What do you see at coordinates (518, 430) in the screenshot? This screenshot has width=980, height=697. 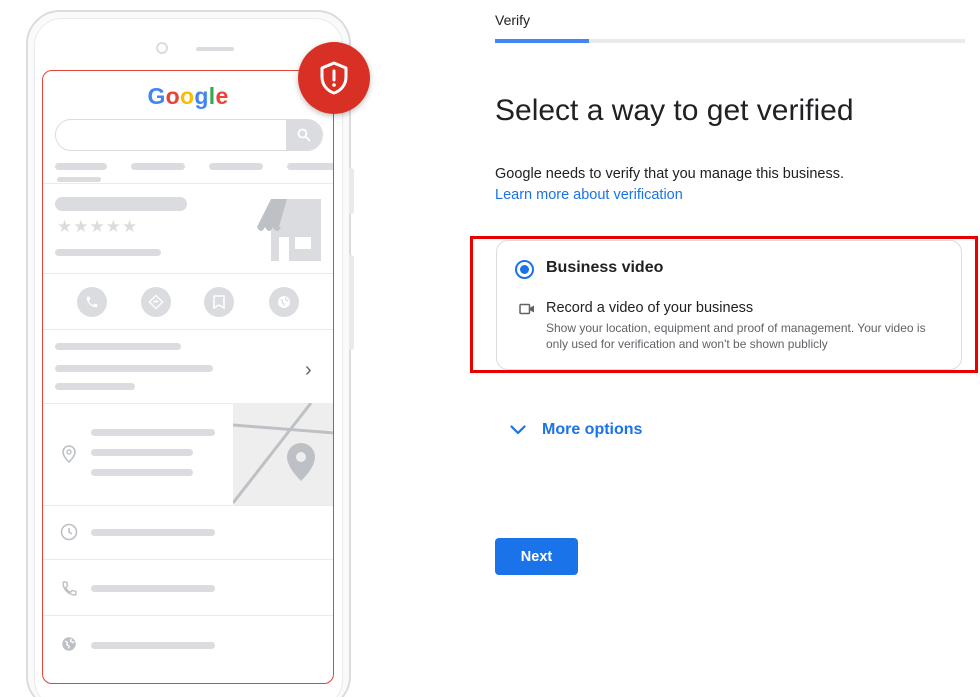 I see `chevron-down-icon` at bounding box center [518, 430].